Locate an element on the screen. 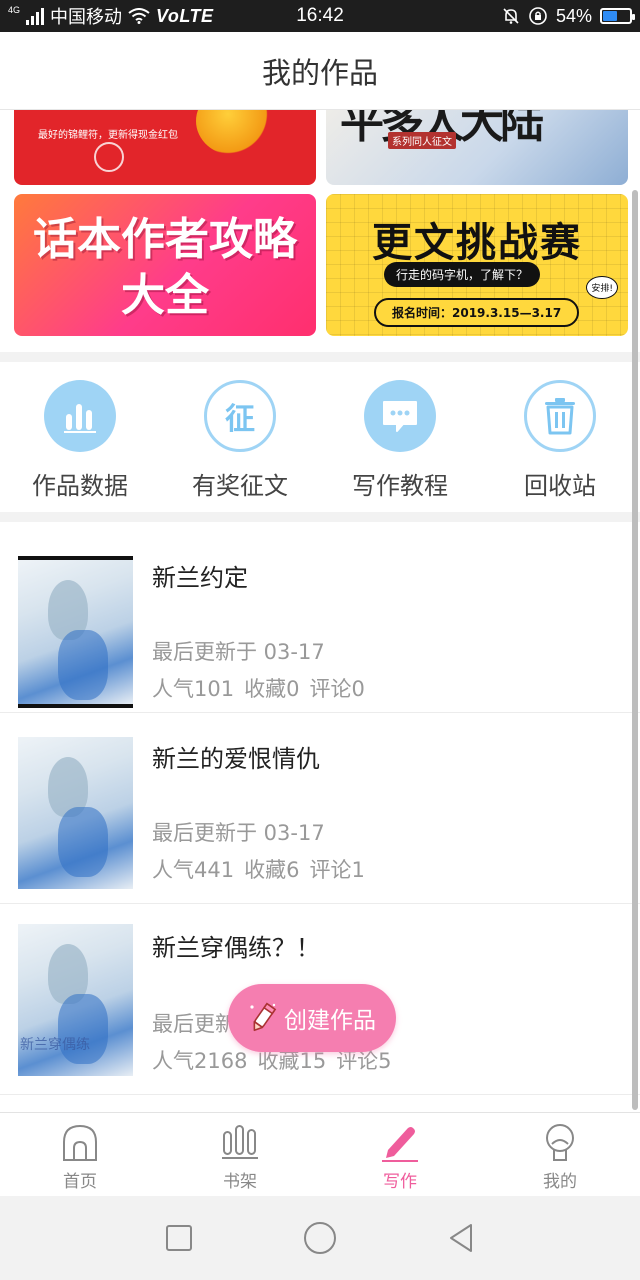 The height and width of the screenshot is (1280, 640). work-popularity: 人气2168 is located at coordinates (200, 1061).